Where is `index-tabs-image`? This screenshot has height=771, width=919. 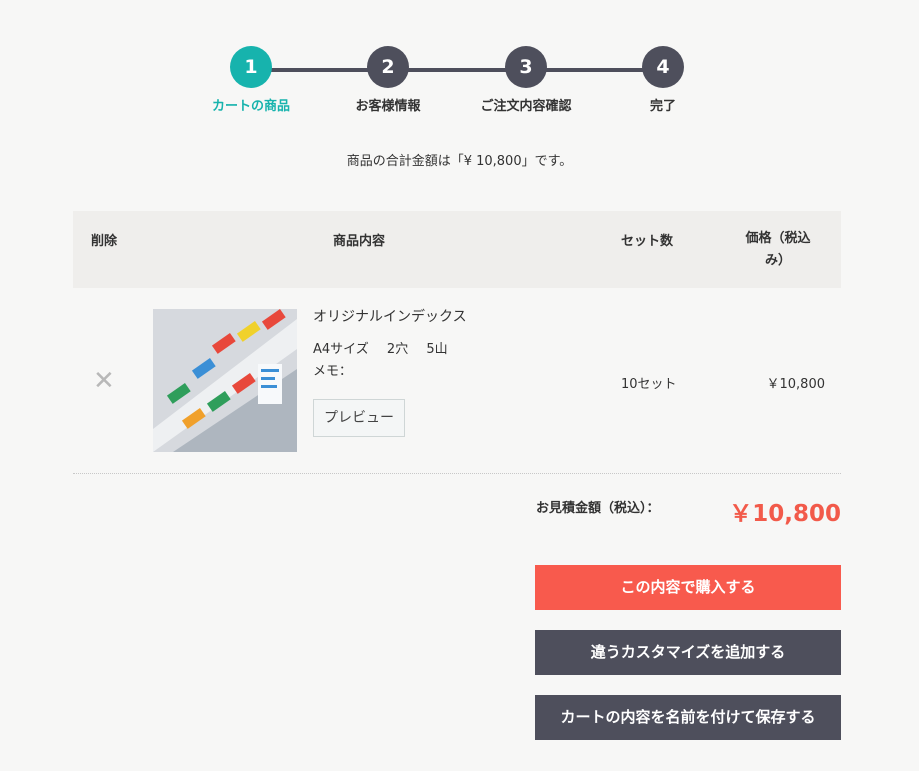
index-tabs-image is located at coordinates (225, 380).